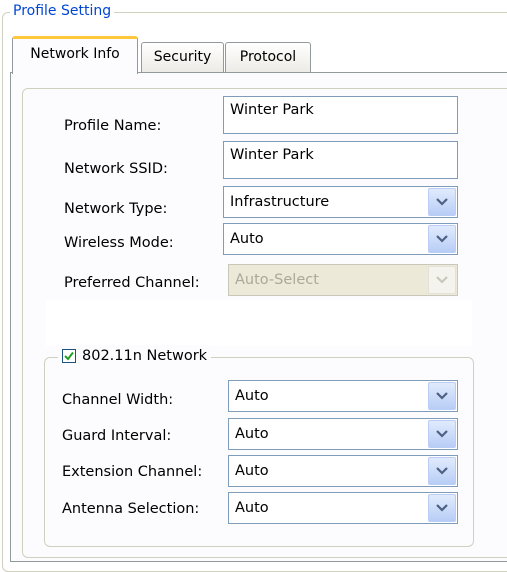  Describe the element at coordinates (277, 280) in the screenshot. I see `preferred-channel-value: Auto-Select` at that location.